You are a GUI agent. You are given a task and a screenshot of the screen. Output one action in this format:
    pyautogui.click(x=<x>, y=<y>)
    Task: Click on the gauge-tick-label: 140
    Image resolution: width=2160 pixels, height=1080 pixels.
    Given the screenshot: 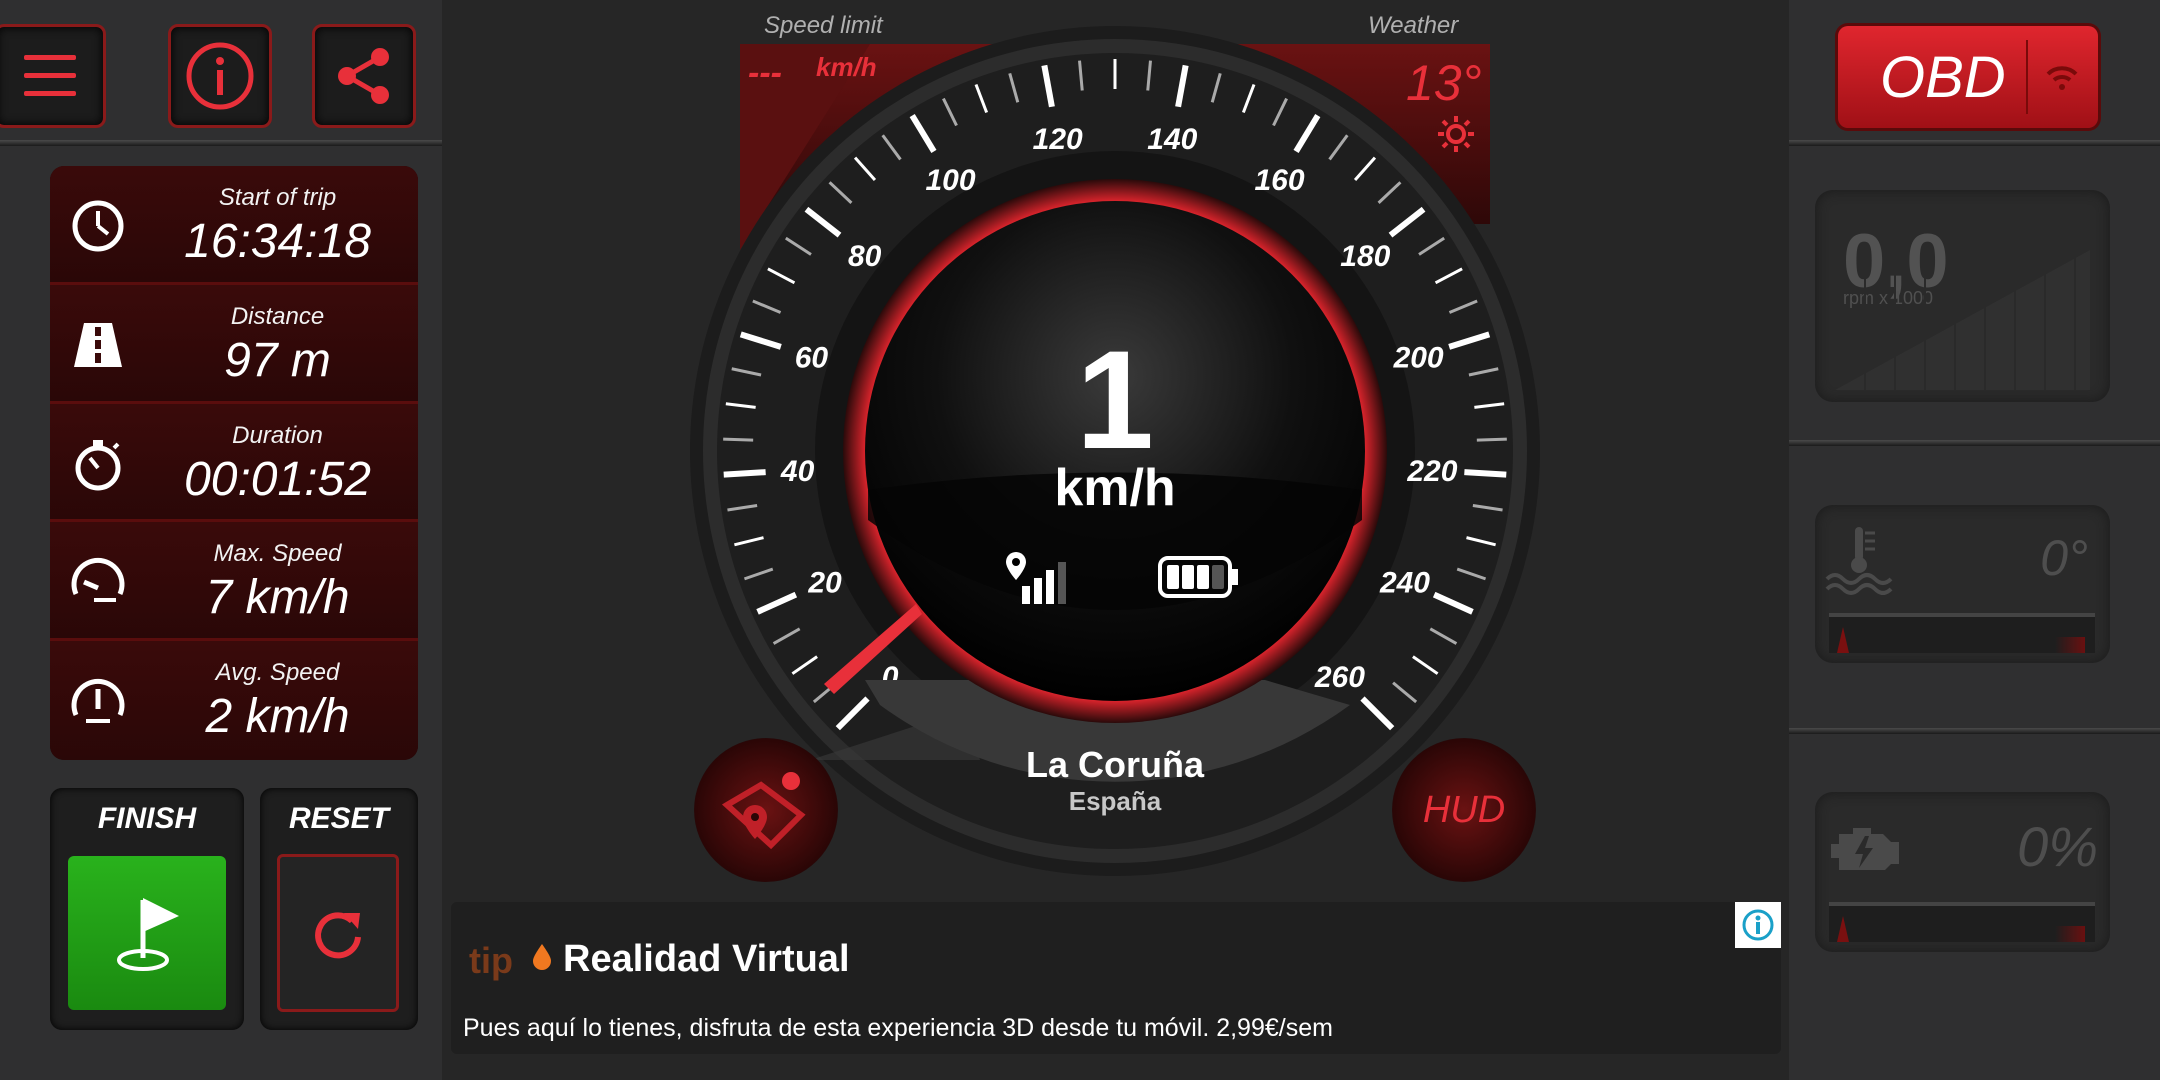 What is the action you would take?
    pyautogui.click(x=1172, y=139)
    